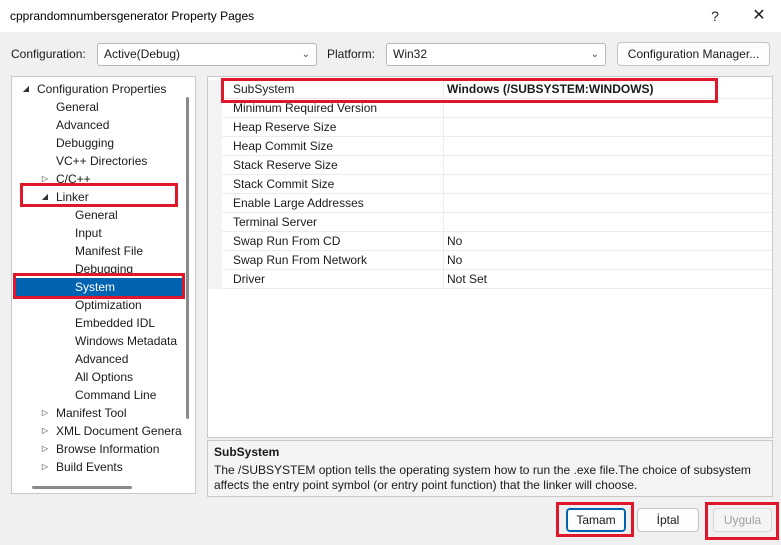  What do you see at coordinates (119, 431) in the screenshot?
I see `tree-item-label: XML Document Genera` at bounding box center [119, 431].